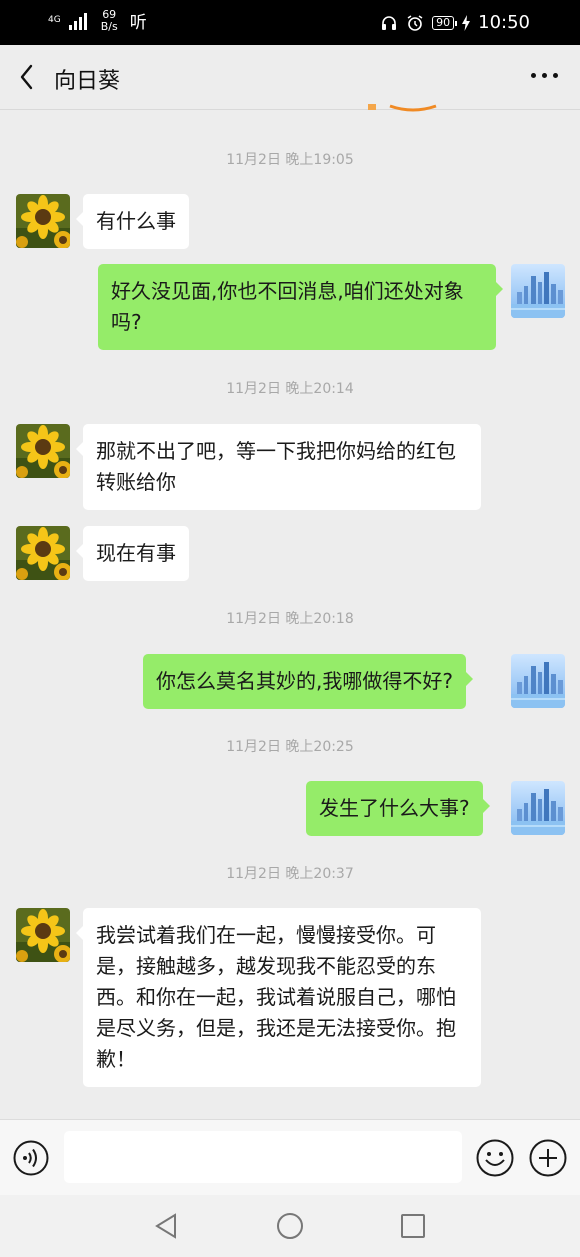 This screenshot has height=1257, width=580. I want to click on input-bar, so click(290, 1157).